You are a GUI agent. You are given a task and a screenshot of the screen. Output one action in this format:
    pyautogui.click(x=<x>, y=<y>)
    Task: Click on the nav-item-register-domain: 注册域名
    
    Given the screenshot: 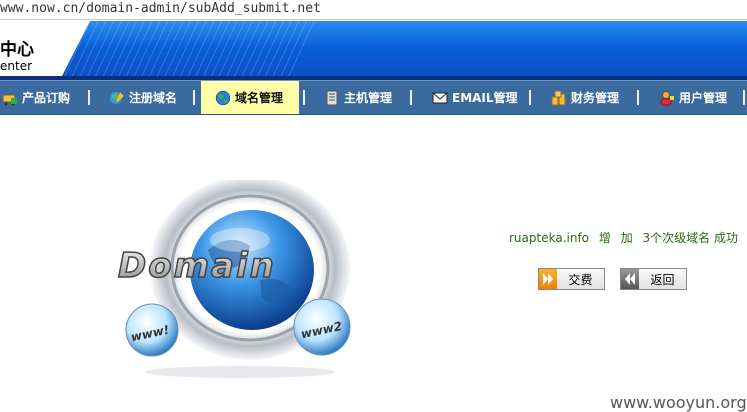 What is the action you would take?
    pyautogui.click(x=143, y=97)
    